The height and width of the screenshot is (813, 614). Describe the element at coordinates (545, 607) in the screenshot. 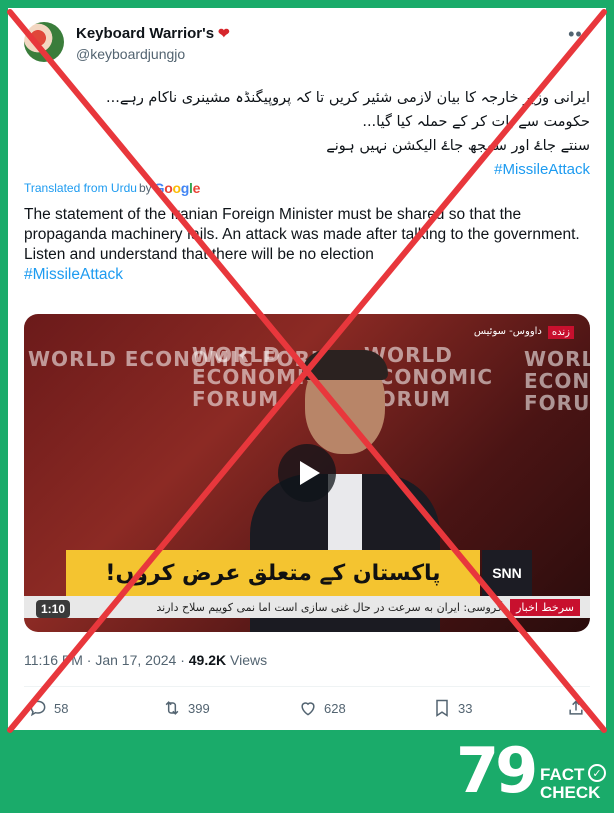

I see `ticker-label: سرخط اخبار` at that location.